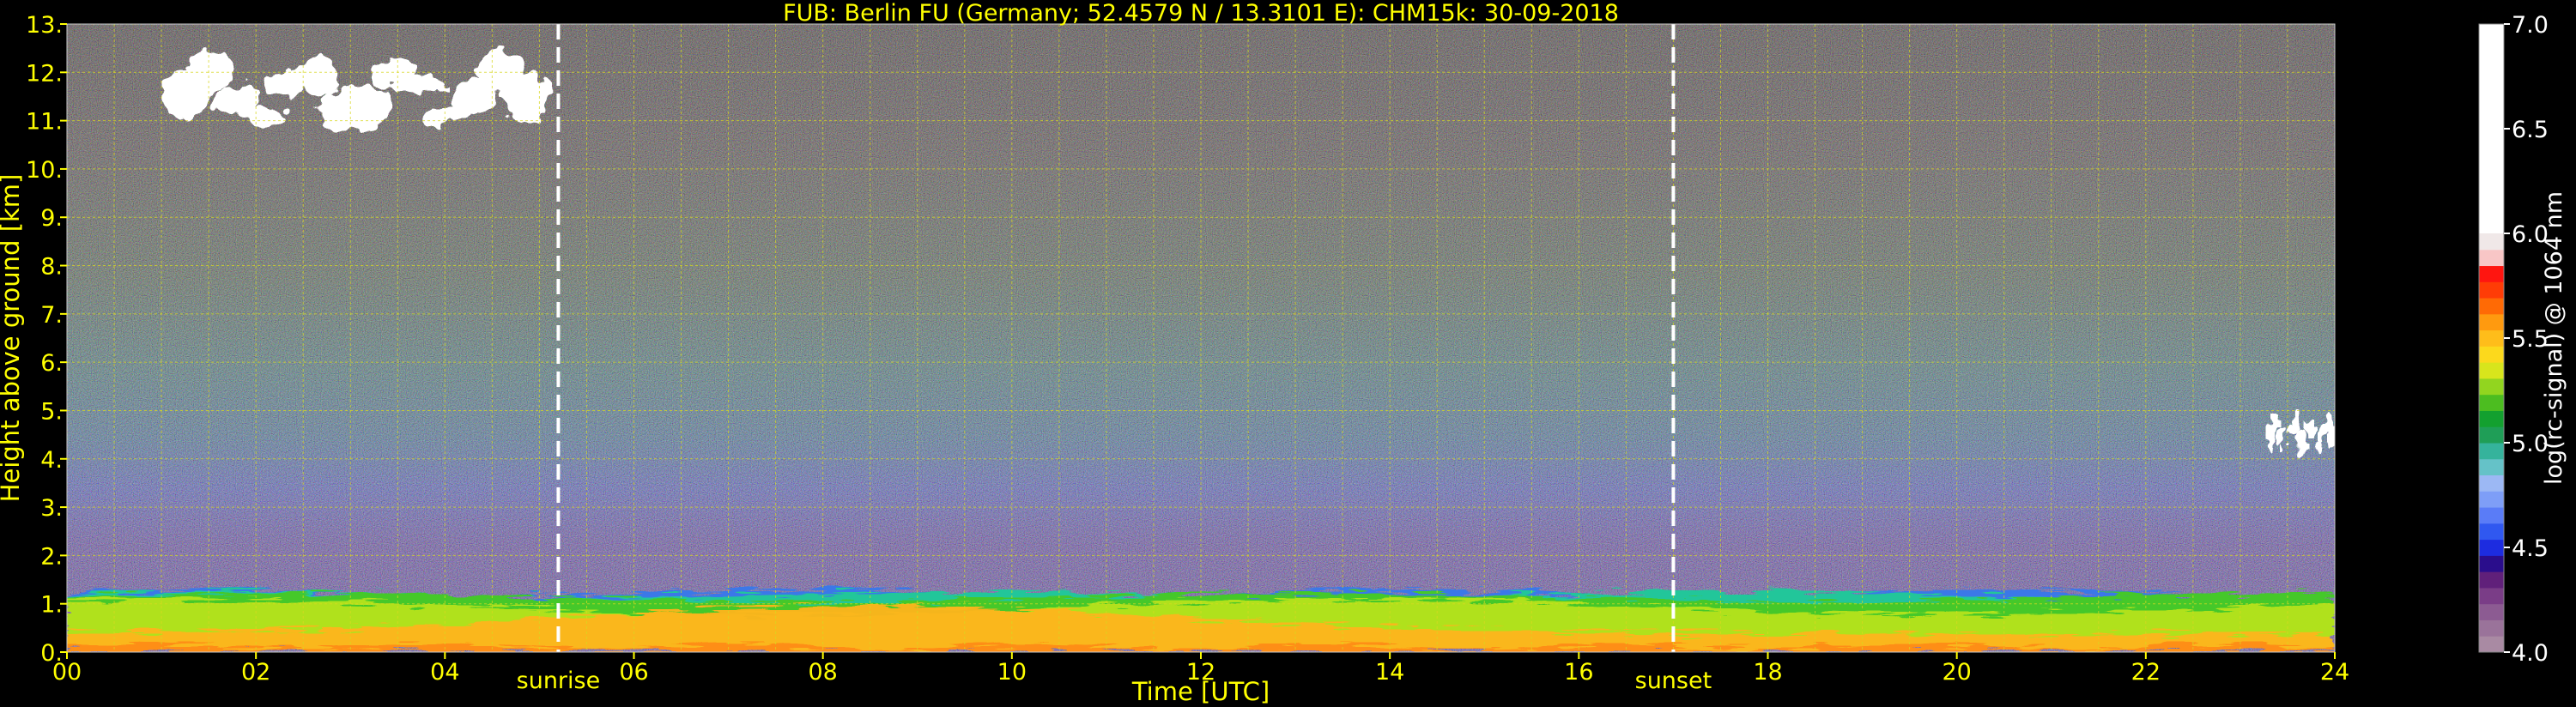 This screenshot has width=2576, height=707. Describe the element at coordinates (1012, 672) in the screenshot. I see `x-tick-label: 10` at that location.